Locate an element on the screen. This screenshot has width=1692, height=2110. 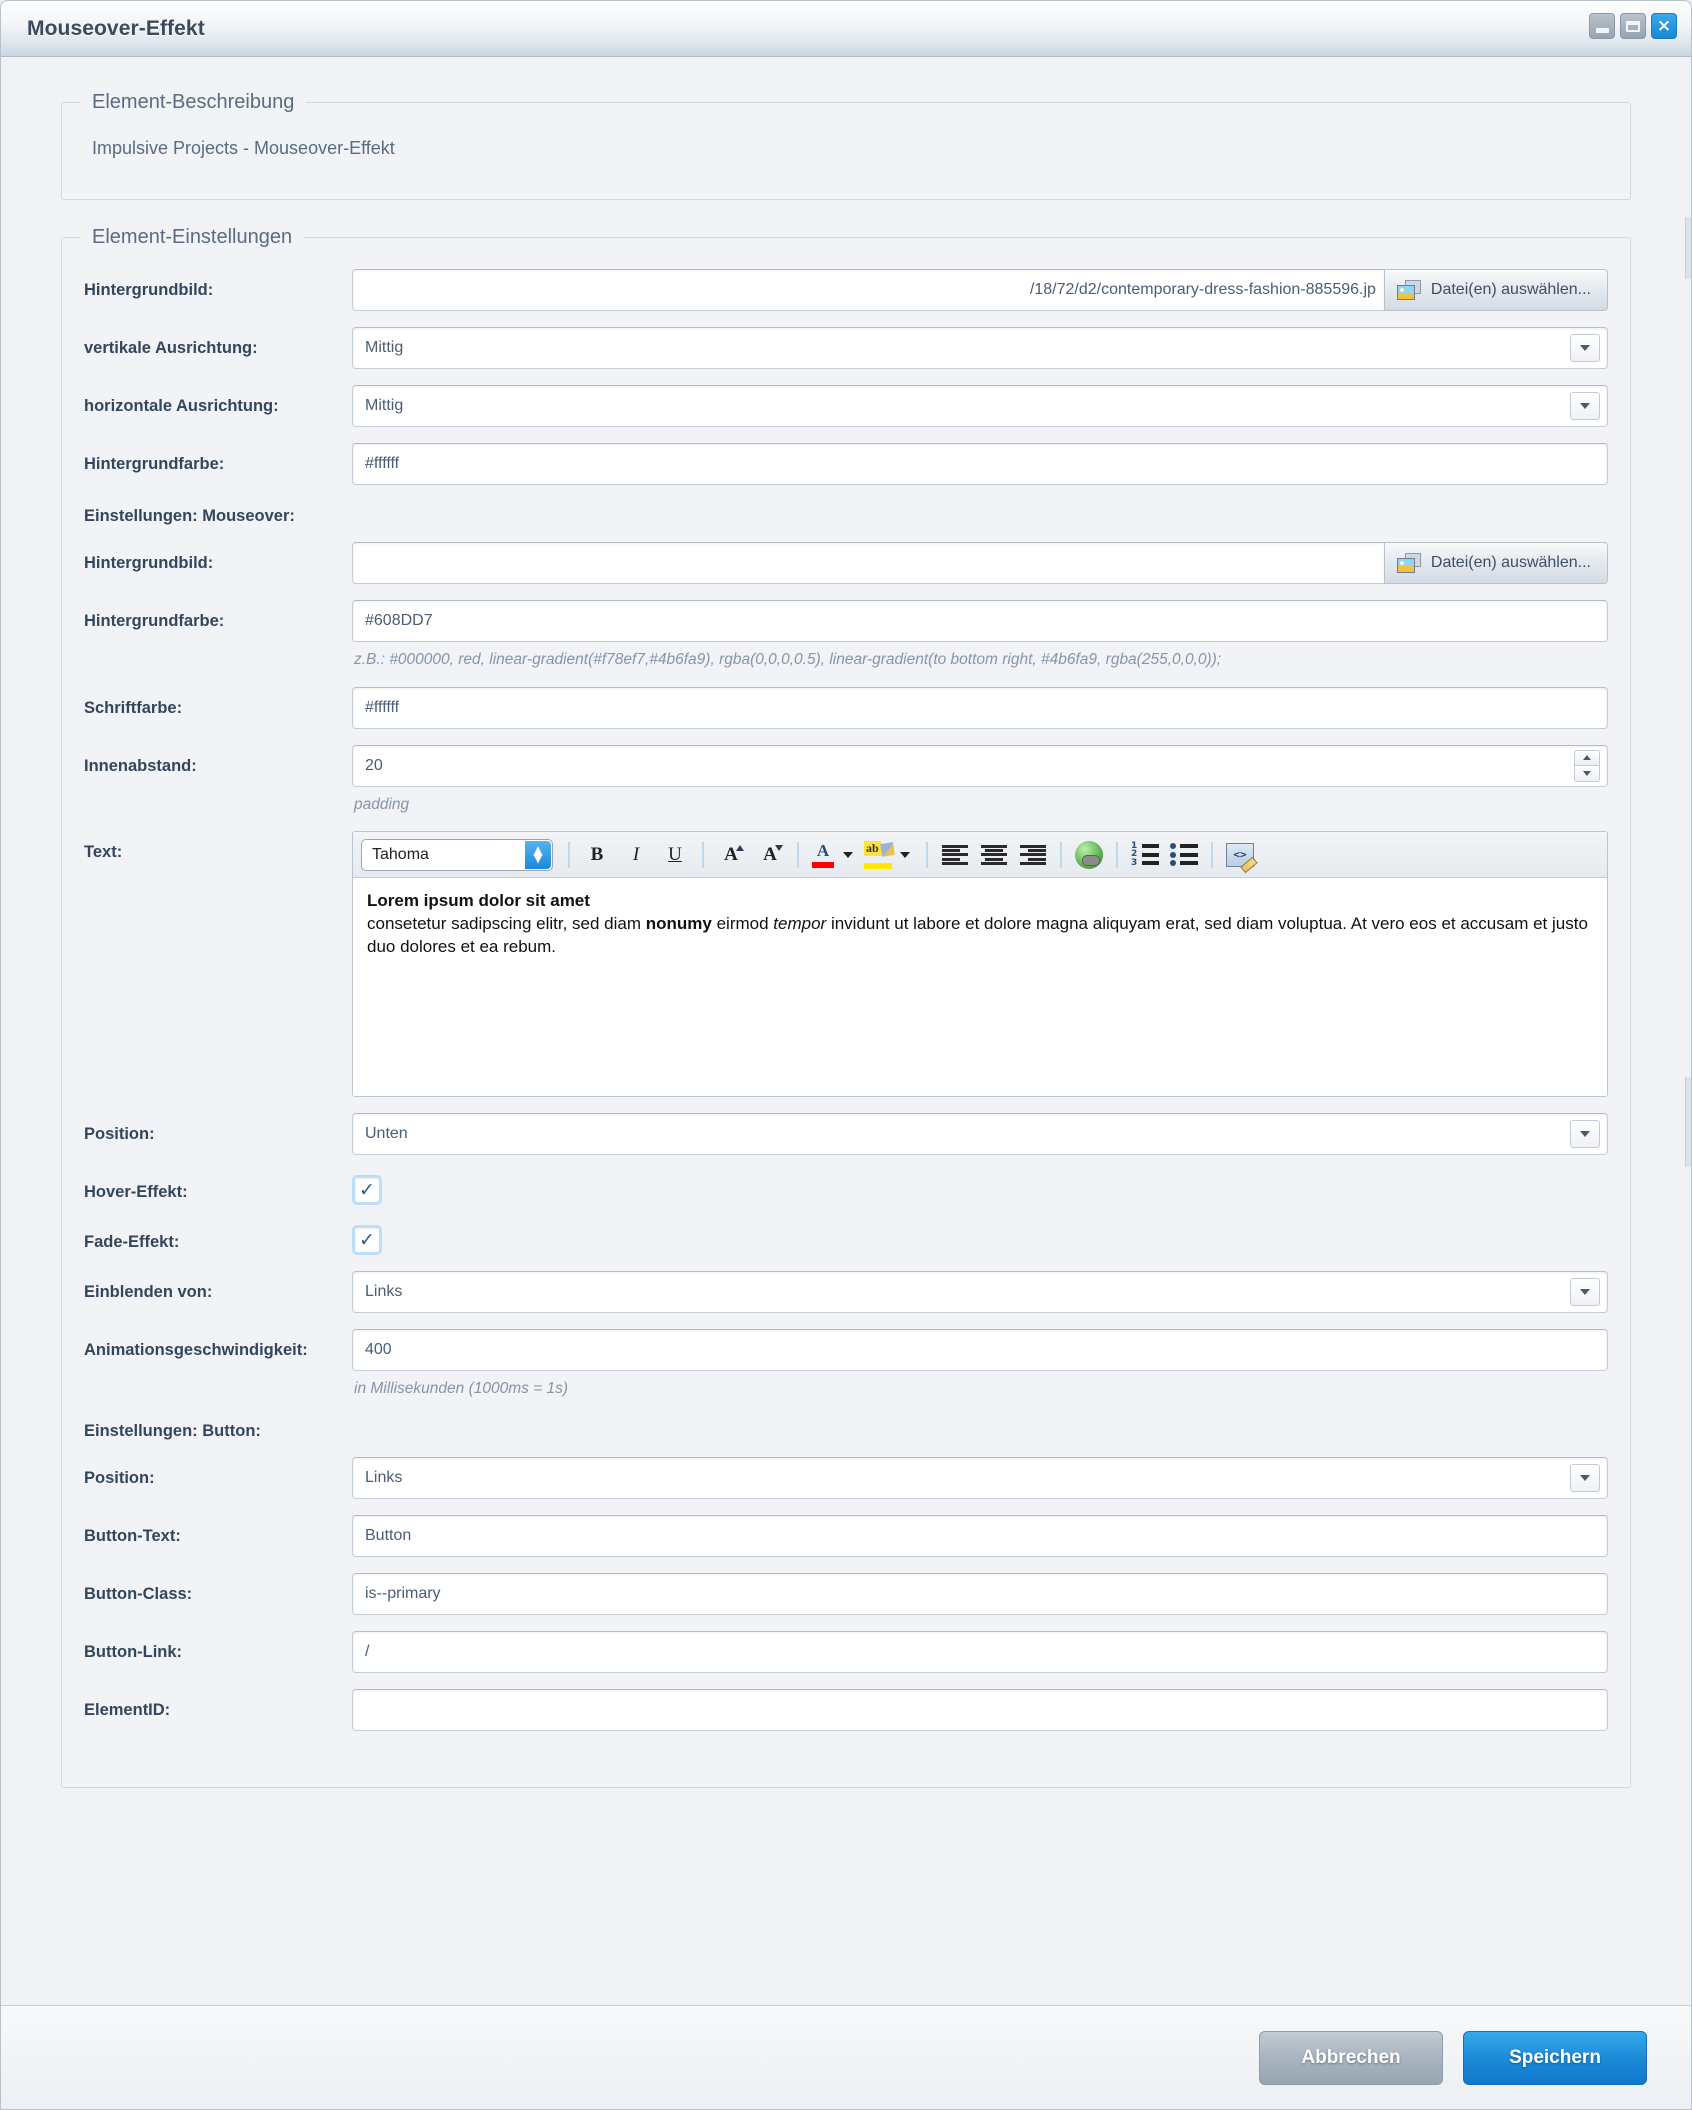
label-element-id: ElementID: is located at coordinates (127, 1710).